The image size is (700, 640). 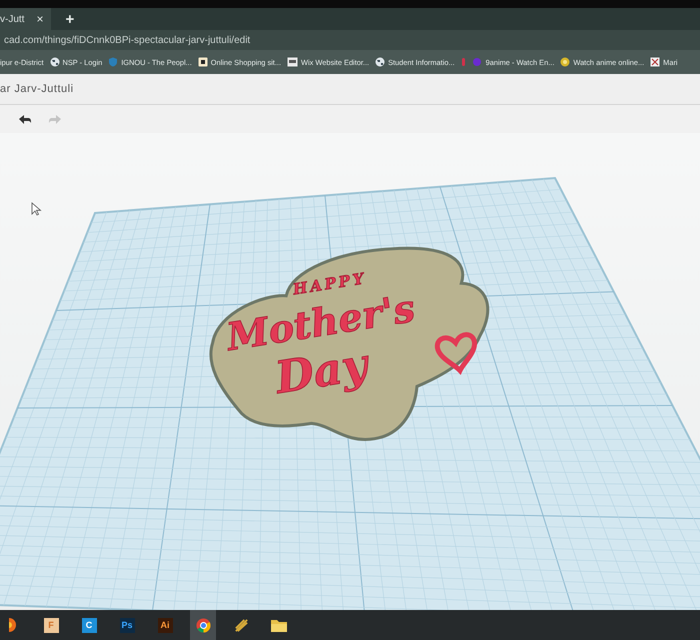 What do you see at coordinates (26, 19) in the screenshot?
I see `browser-tab: v-Jutt ×` at bounding box center [26, 19].